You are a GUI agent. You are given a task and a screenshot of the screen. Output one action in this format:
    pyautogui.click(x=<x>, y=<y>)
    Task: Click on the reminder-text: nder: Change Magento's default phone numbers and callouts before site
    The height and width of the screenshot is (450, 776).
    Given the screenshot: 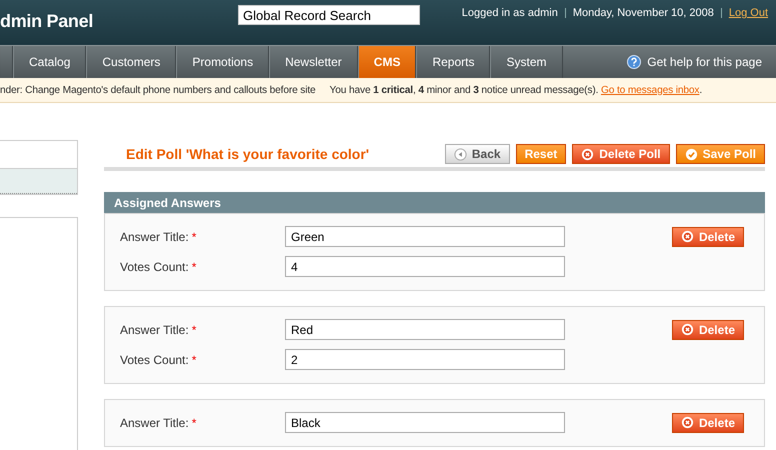 What is the action you would take?
    pyautogui.click(x=158, y=90)
    